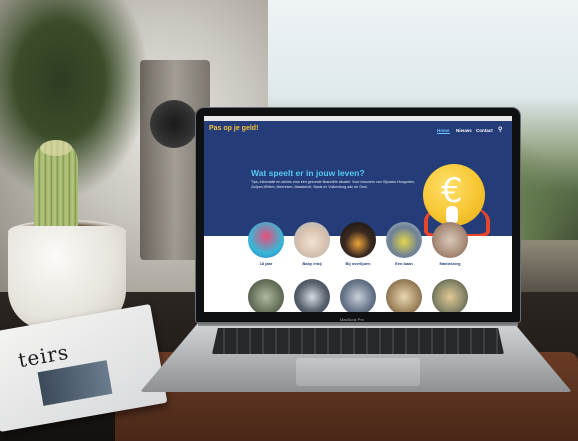  I want to click on category-label: Mantelzorg, so click(450, 263).